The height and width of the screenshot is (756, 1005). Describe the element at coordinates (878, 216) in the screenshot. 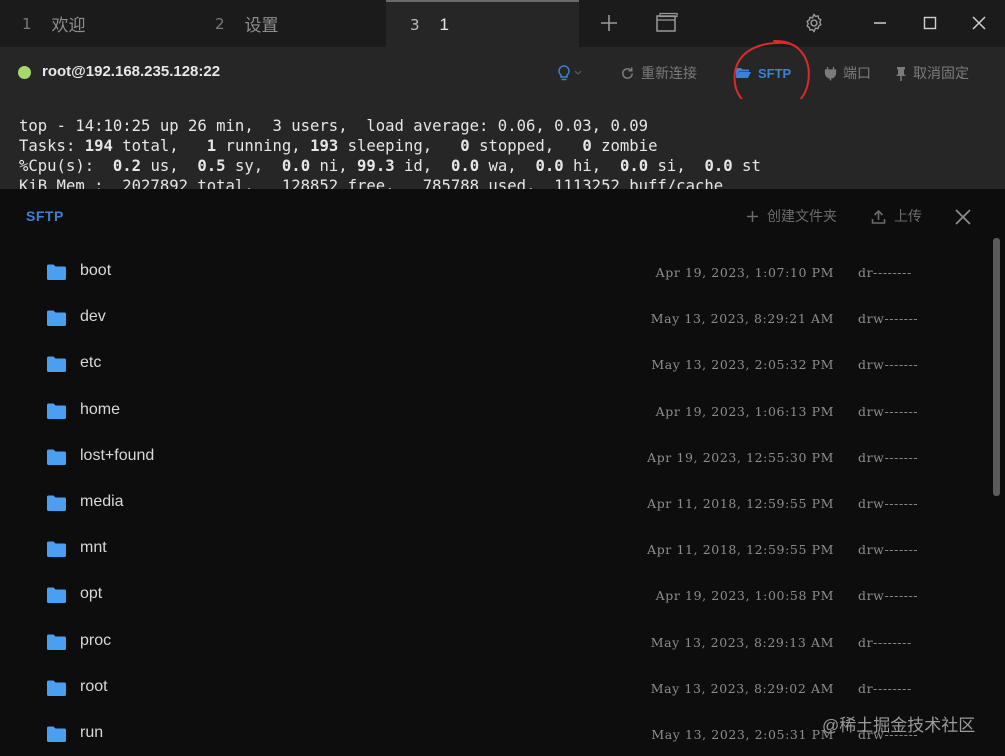

I see `upload-icon` at that location.